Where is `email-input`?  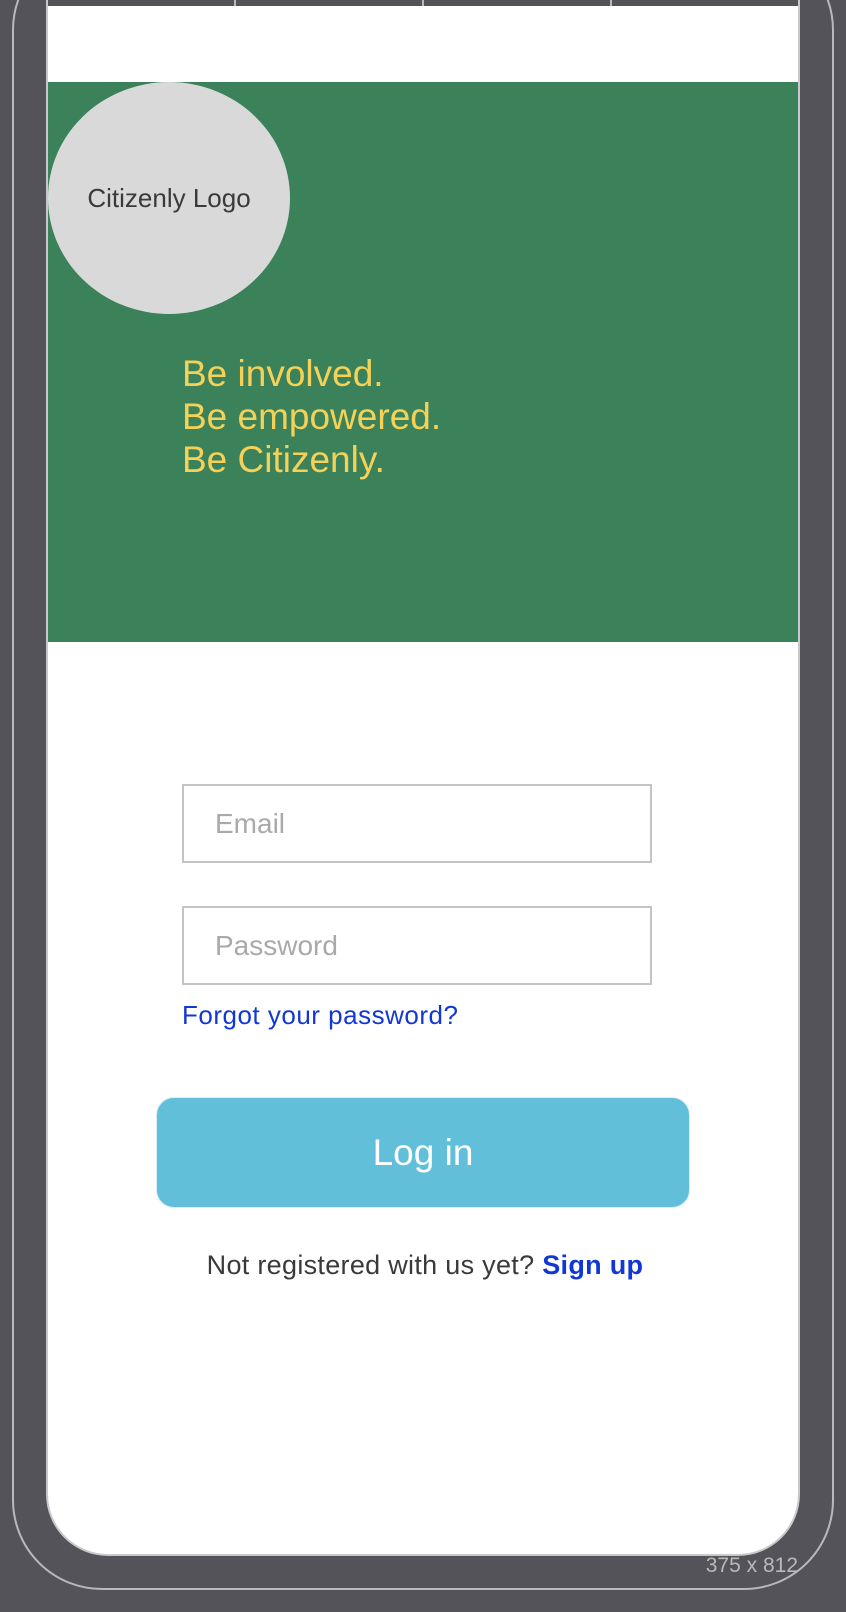
email-input is located at coordinates (432, 823).